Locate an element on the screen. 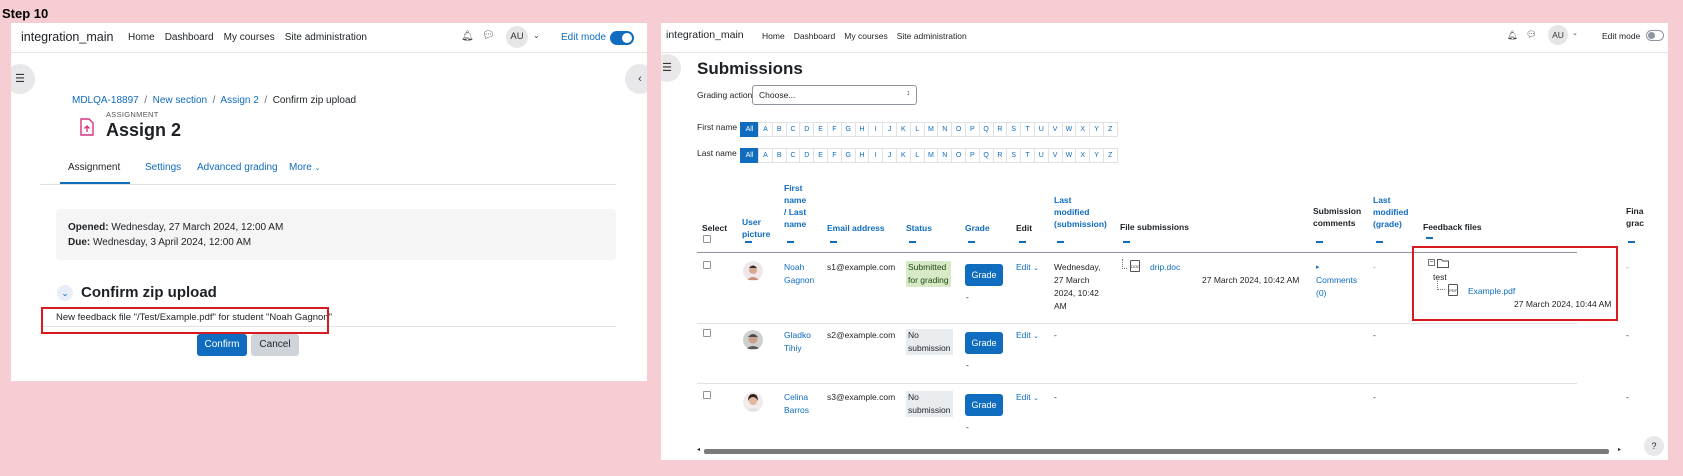 The image size is (1683, 476). first-name-initial-p: P is located at coordinates (972, 129).